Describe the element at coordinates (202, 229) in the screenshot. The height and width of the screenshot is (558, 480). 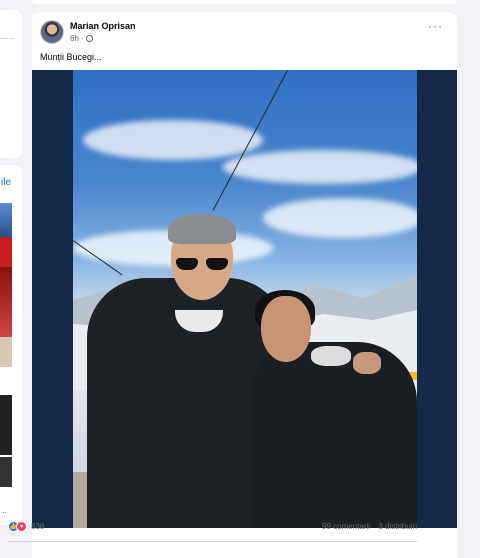
I see `hair` at that location.